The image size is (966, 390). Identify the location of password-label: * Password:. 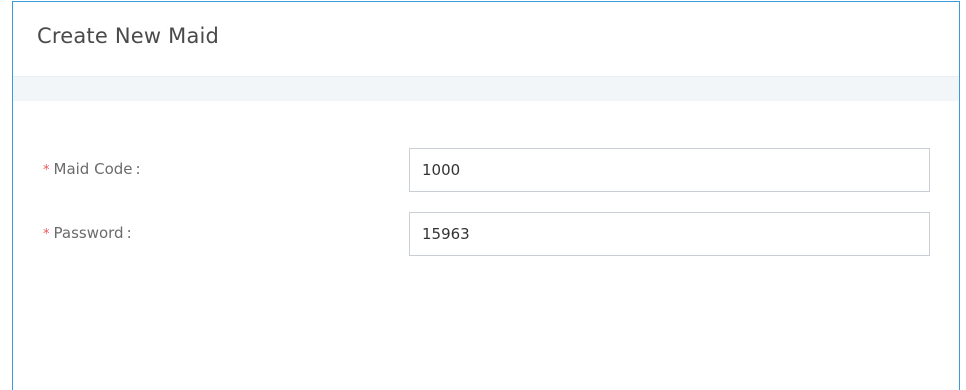
(87, 233).